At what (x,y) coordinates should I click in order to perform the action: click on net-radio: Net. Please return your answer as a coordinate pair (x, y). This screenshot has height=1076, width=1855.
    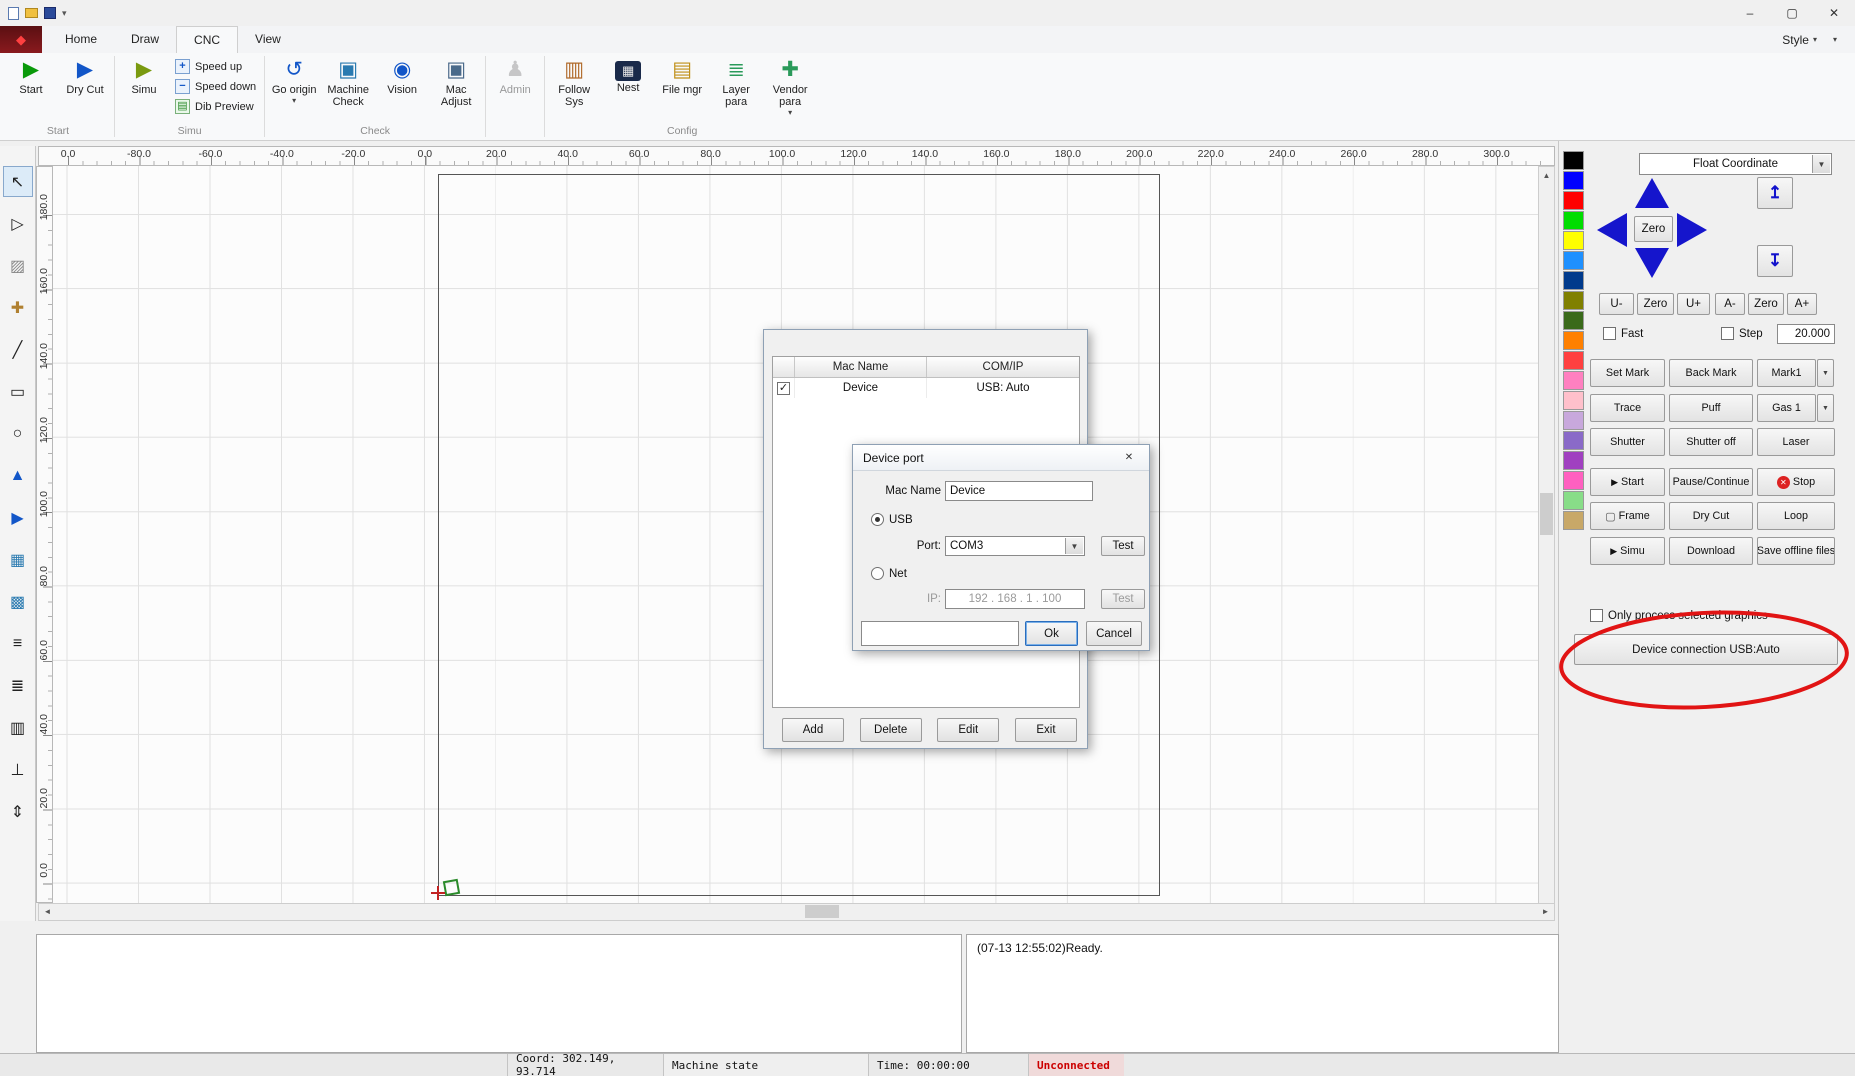
    Looking at the image, I should click on (889, 573).